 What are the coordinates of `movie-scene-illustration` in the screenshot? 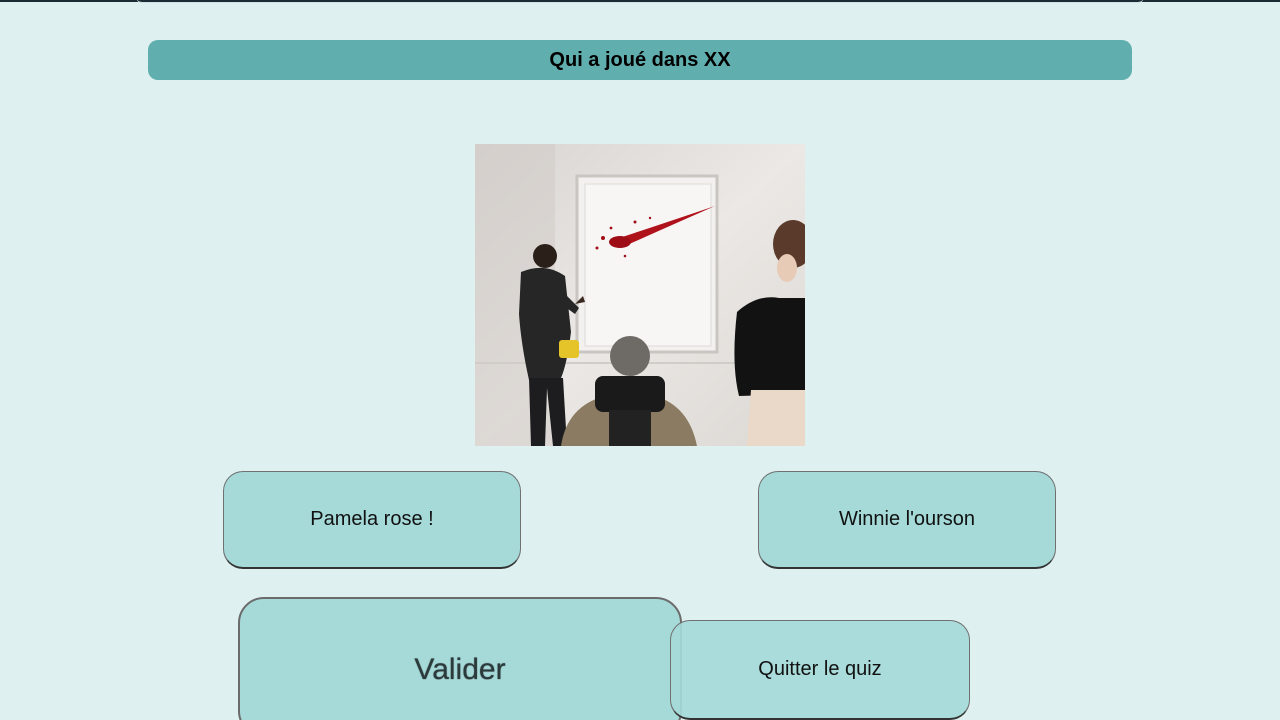 It's located at (640, 295).